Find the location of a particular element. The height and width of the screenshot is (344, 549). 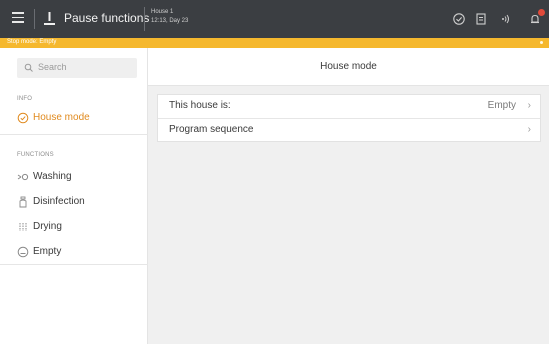

alert-badge is located at coordinates (541, 12).